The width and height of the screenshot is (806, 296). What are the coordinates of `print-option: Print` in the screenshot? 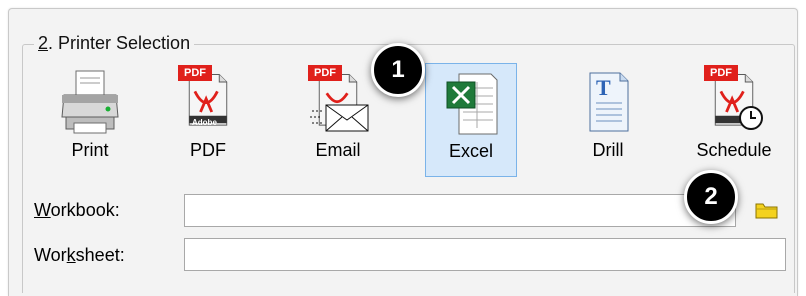 It's located at (90, 119).